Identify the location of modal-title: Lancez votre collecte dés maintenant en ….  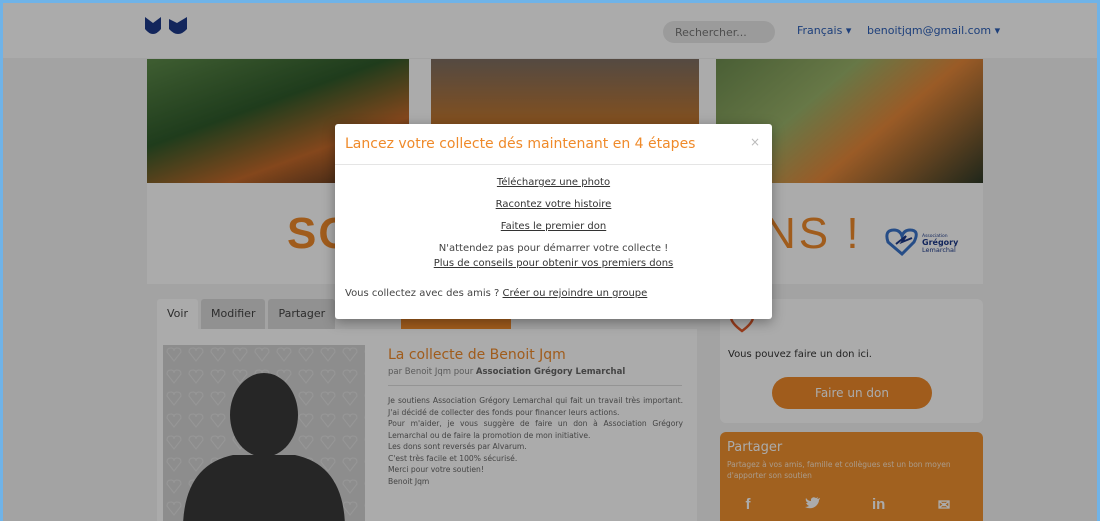
(520, 144).